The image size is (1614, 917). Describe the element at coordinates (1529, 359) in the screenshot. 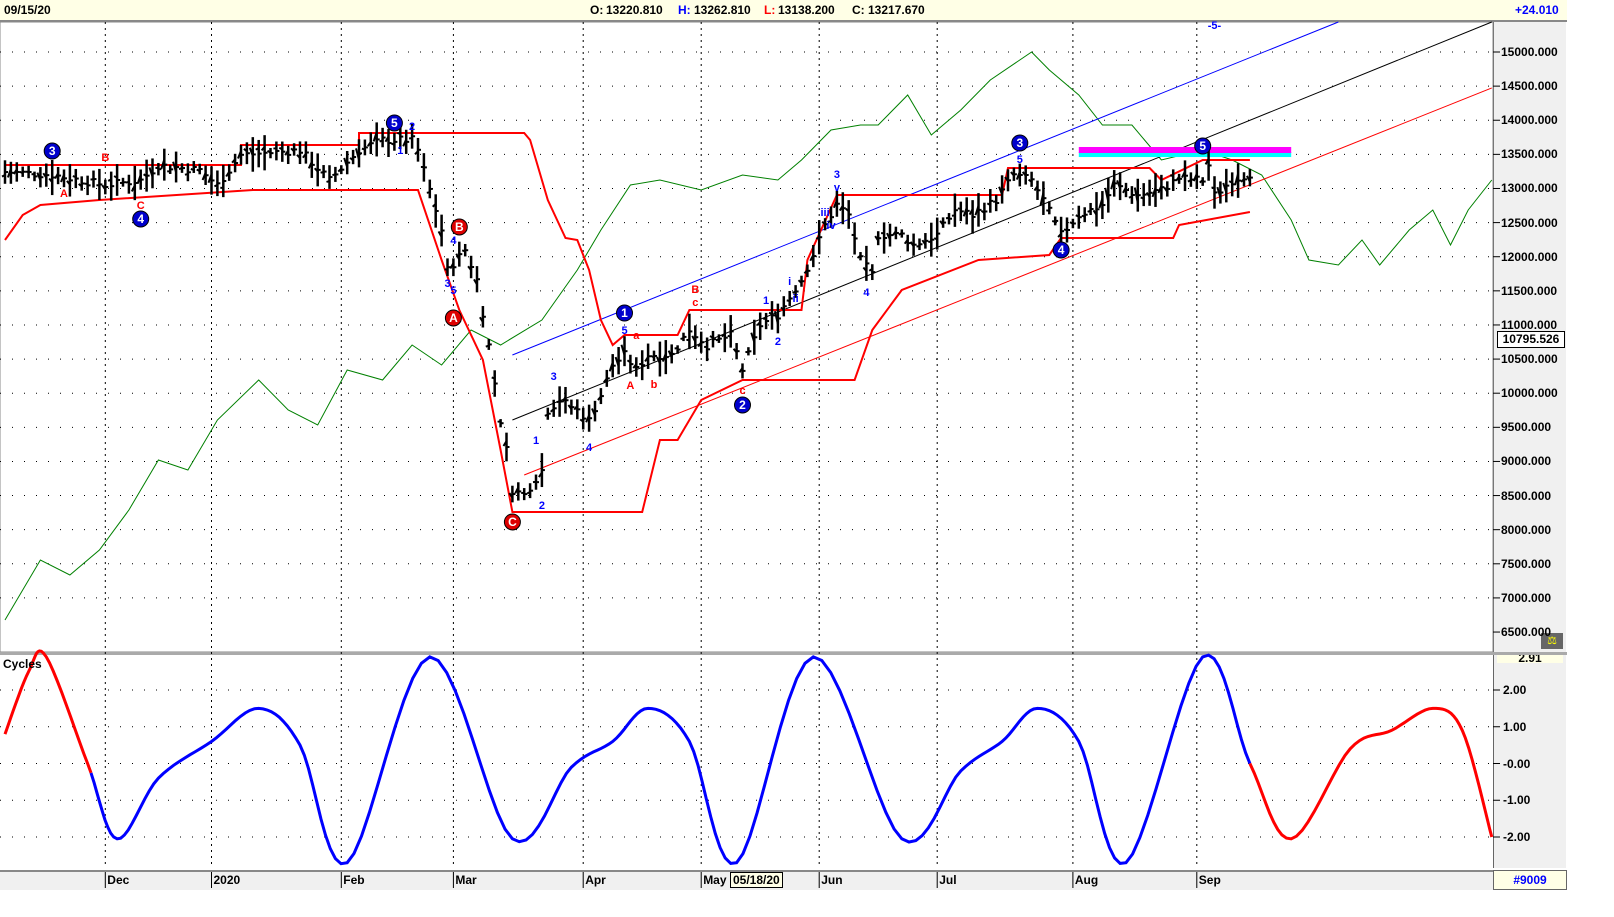

I see `price-tick-label: 10500.000` at that location.